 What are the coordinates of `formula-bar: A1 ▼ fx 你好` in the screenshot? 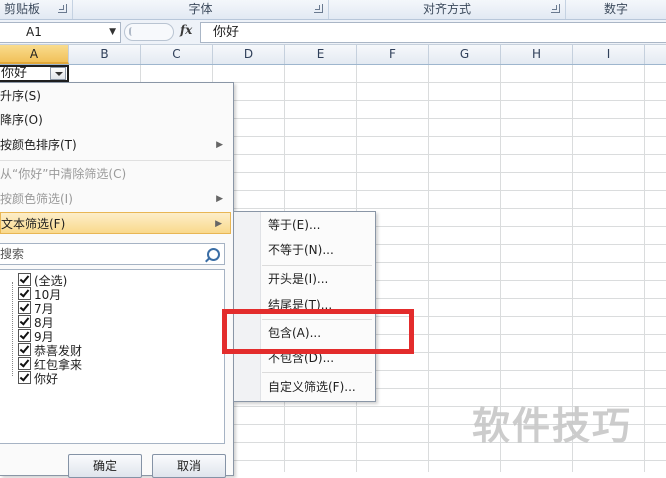 It's located at (333, 32).